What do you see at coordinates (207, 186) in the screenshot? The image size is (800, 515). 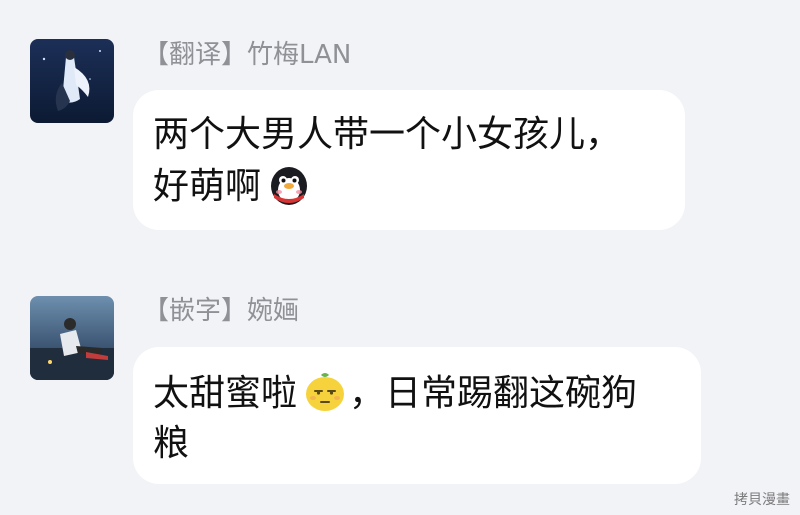 I see `message-text: 好萌啊` at bounding box center [207, 186].